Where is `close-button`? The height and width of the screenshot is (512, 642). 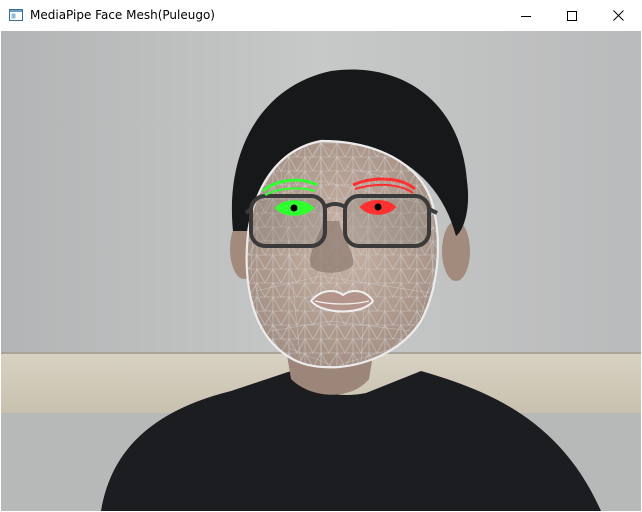
close-button is located at coordinates (618, 15).